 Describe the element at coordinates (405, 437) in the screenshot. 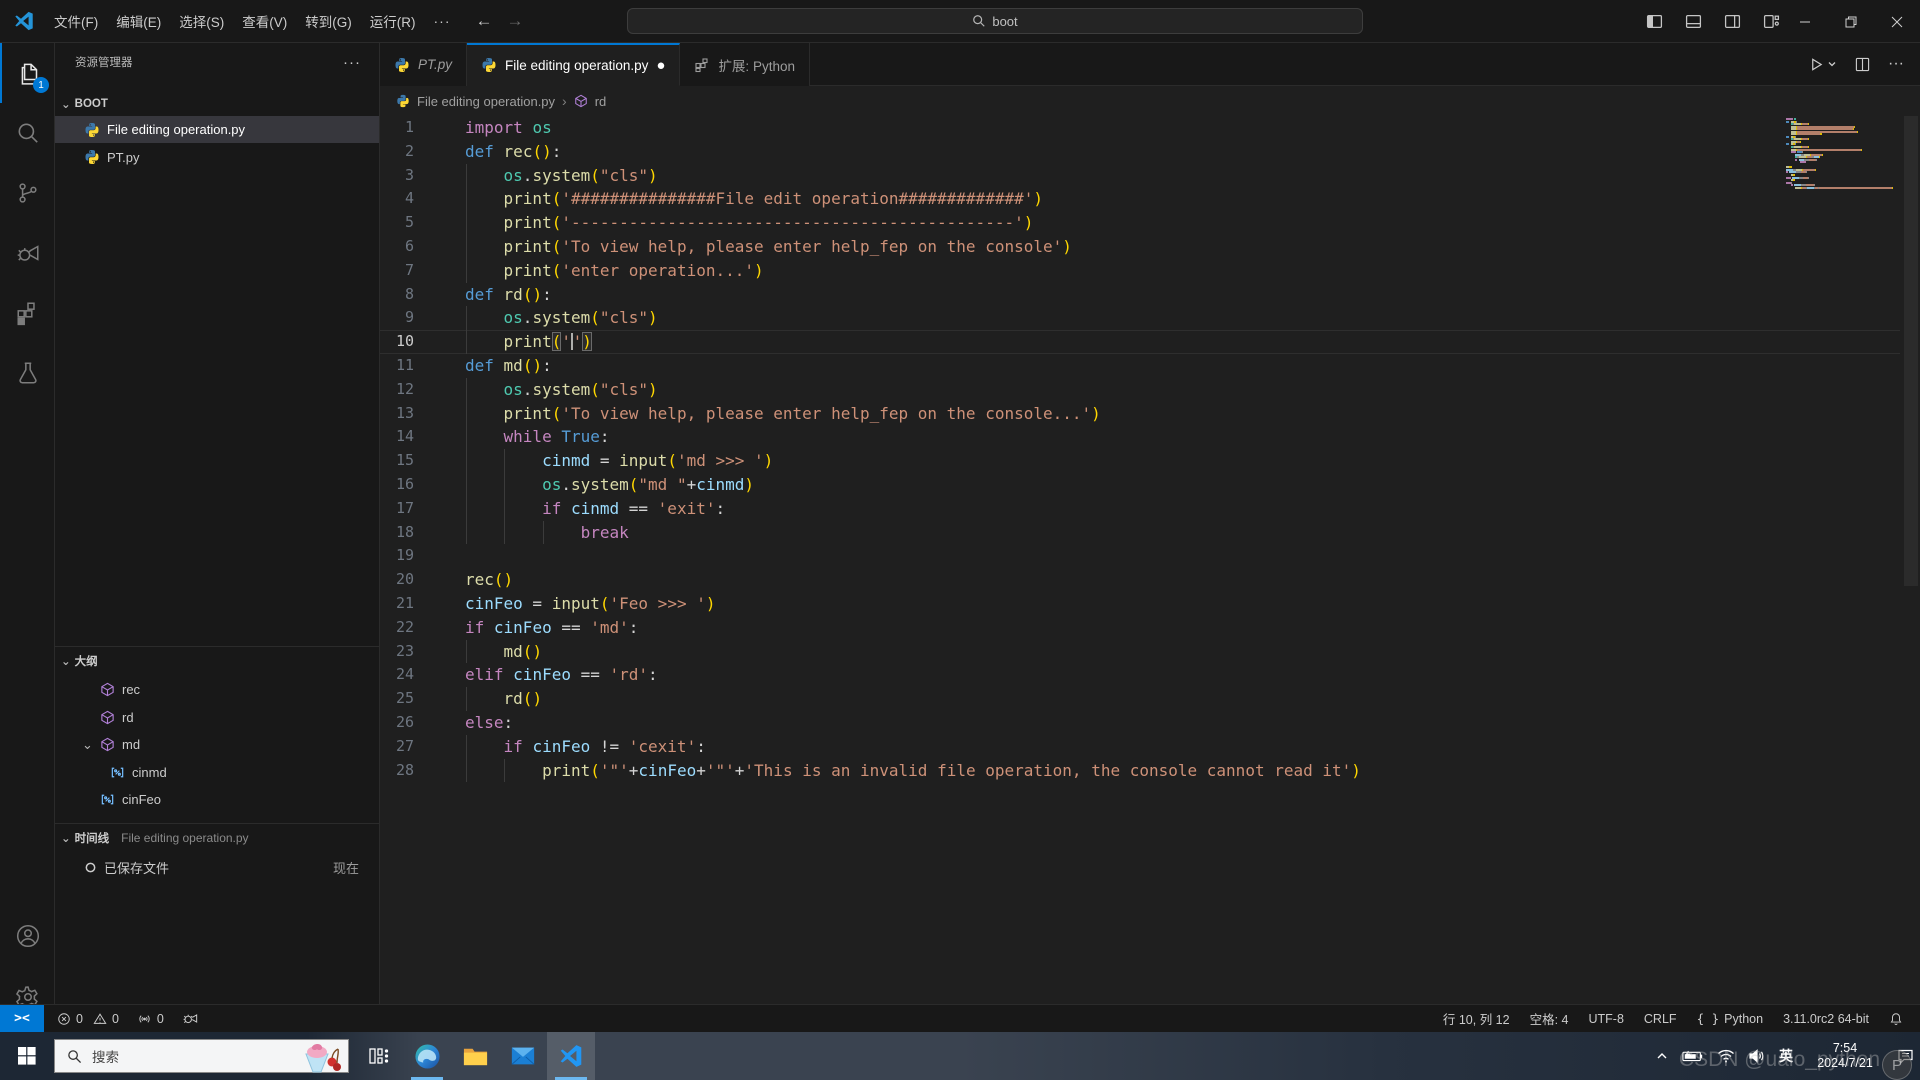

I see `line-number: 14` at that location.